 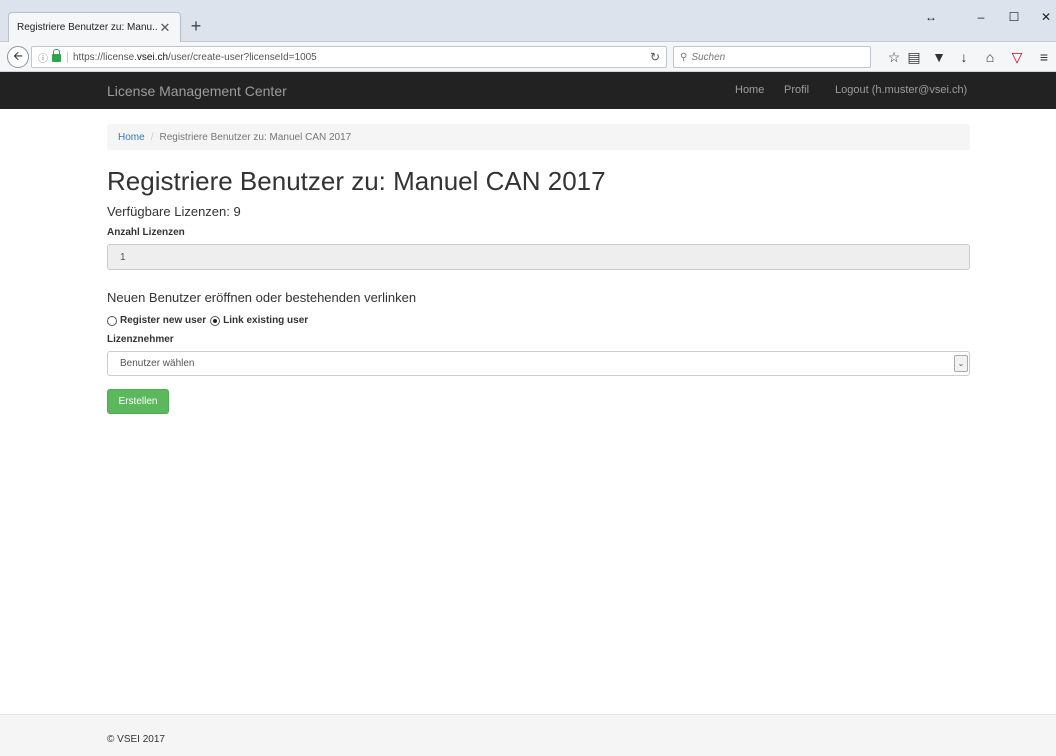 I want to click on link-existing-user-label: Link existing user, so click(x=265, y=320).